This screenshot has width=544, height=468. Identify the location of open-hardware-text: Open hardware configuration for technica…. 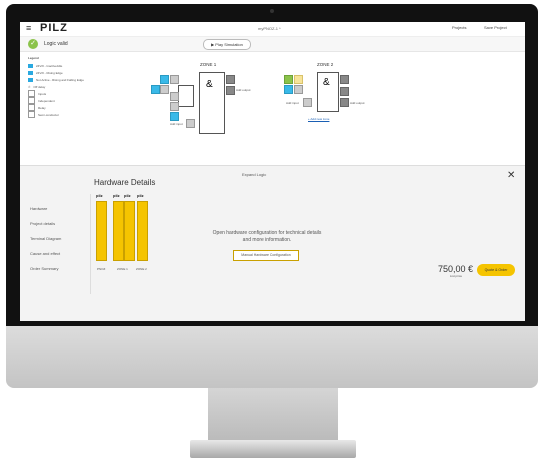
(267, 236).